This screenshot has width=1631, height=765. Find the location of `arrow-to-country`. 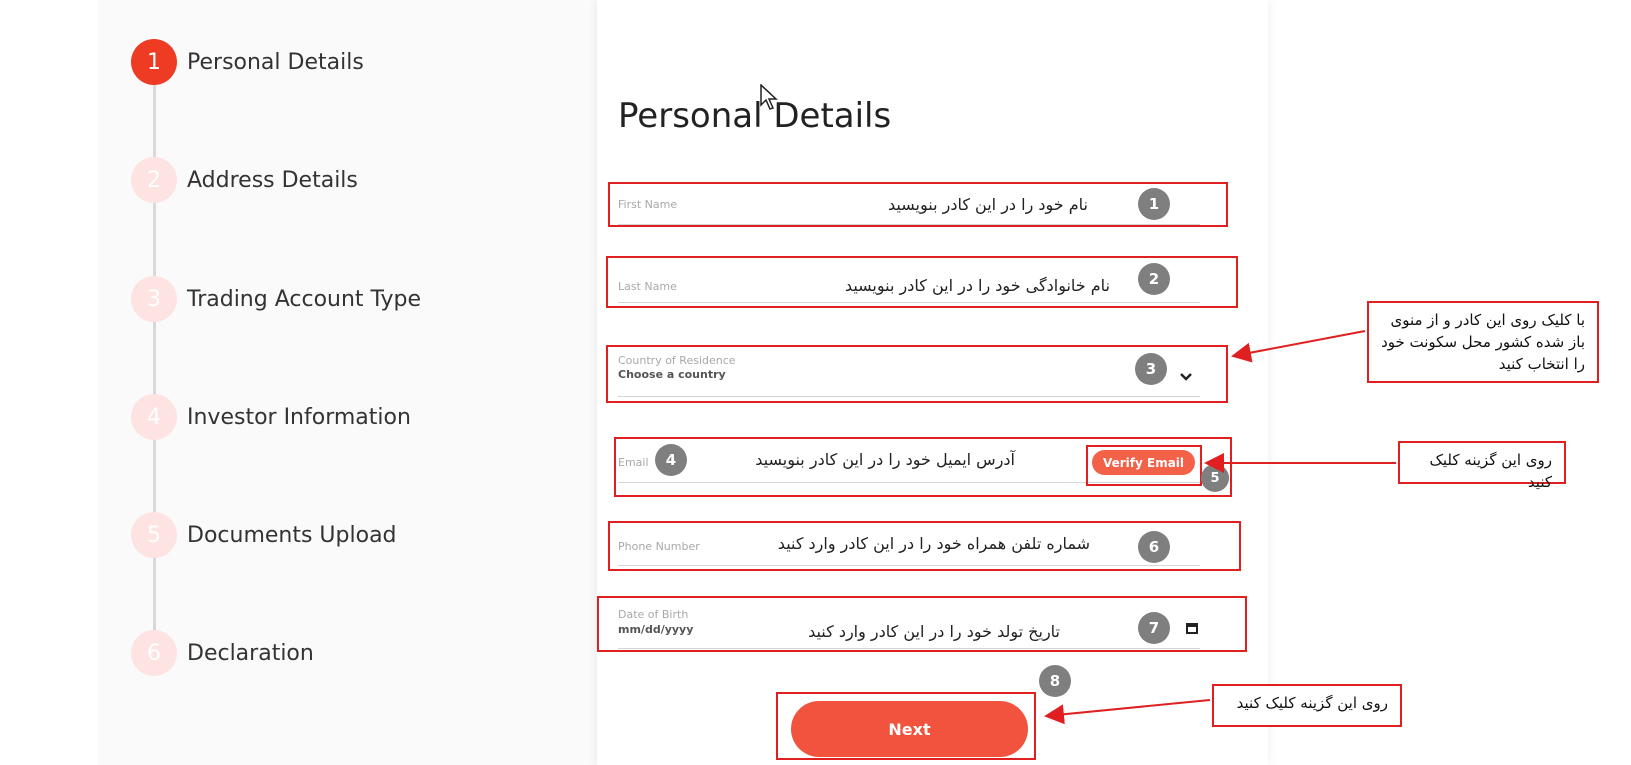

arrow-to-country is located at coordinates (1298, 346).